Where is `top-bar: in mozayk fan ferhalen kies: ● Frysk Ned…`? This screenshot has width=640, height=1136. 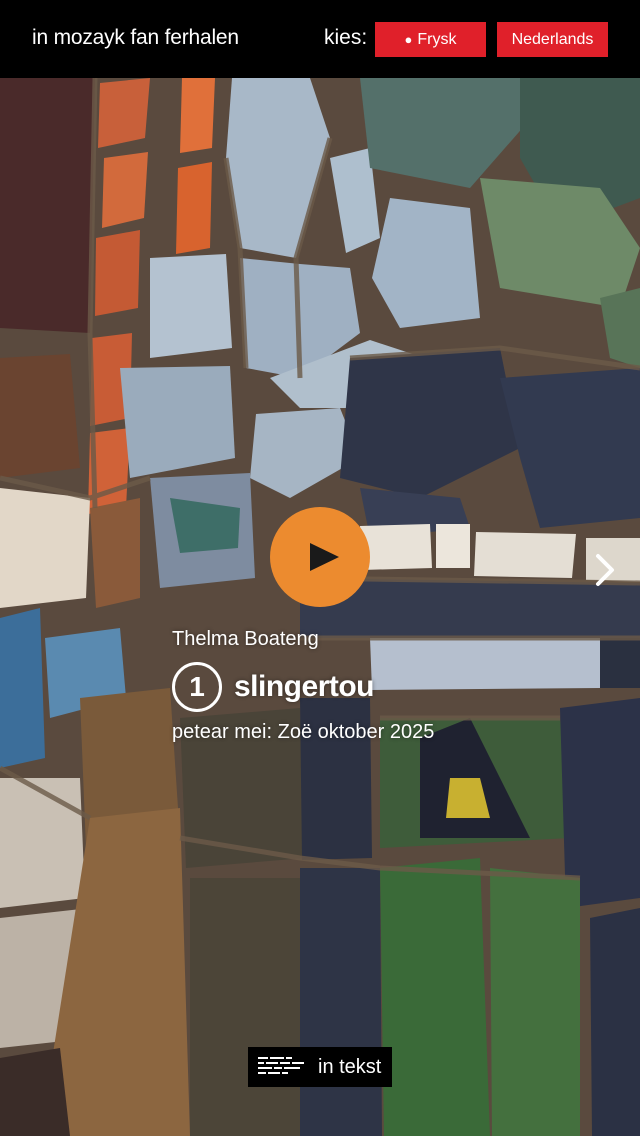 top-bar: in mozayk fan ferhalen kies: ● Frysk Ned… is located at coordinates (320, 39).